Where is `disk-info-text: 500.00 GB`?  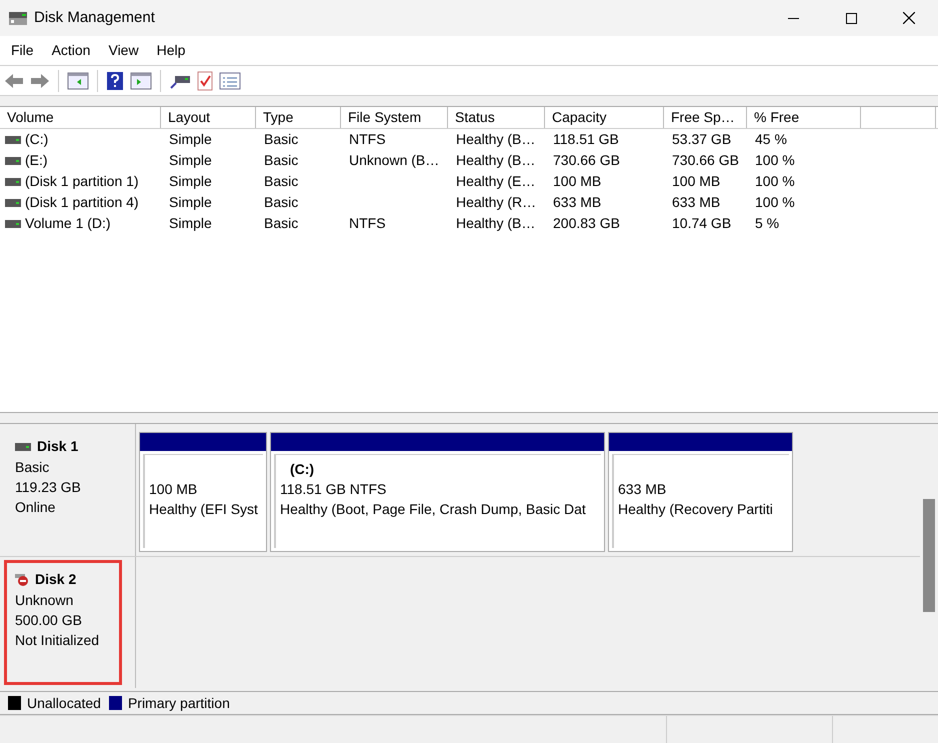
disk-info-text: 500.00 GB is located at coordinates (49, 620).